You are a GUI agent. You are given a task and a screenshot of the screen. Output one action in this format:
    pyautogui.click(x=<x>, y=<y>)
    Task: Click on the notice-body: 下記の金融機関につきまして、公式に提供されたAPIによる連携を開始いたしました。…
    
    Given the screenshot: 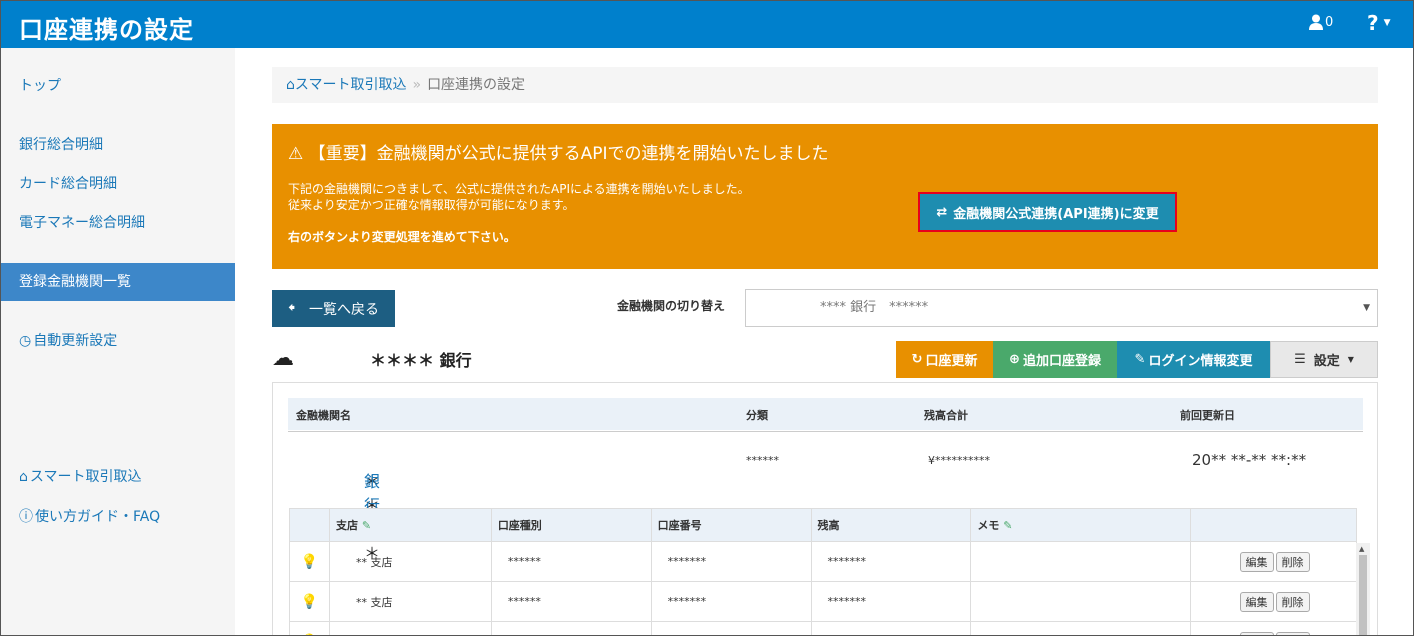 What is the action you would take?
    pyautogui.click(x=519, y=197)
    